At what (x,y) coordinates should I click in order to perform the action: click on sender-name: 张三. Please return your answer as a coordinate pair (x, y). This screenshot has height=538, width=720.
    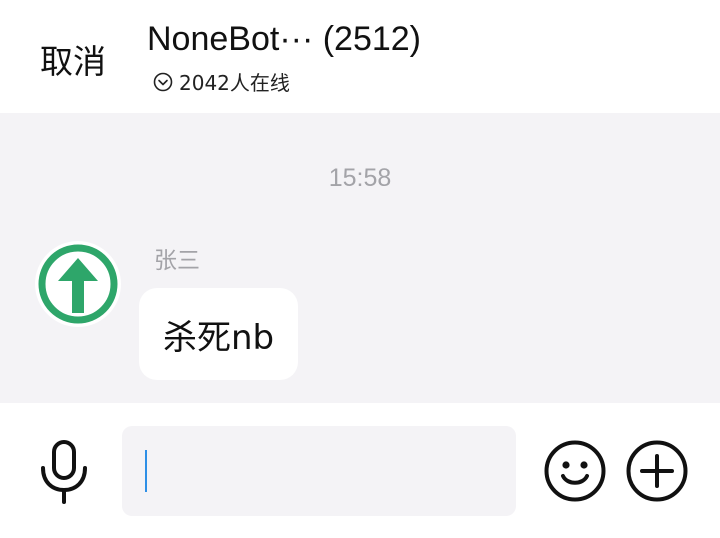
    Looking at the image, I should click on (177, 261).